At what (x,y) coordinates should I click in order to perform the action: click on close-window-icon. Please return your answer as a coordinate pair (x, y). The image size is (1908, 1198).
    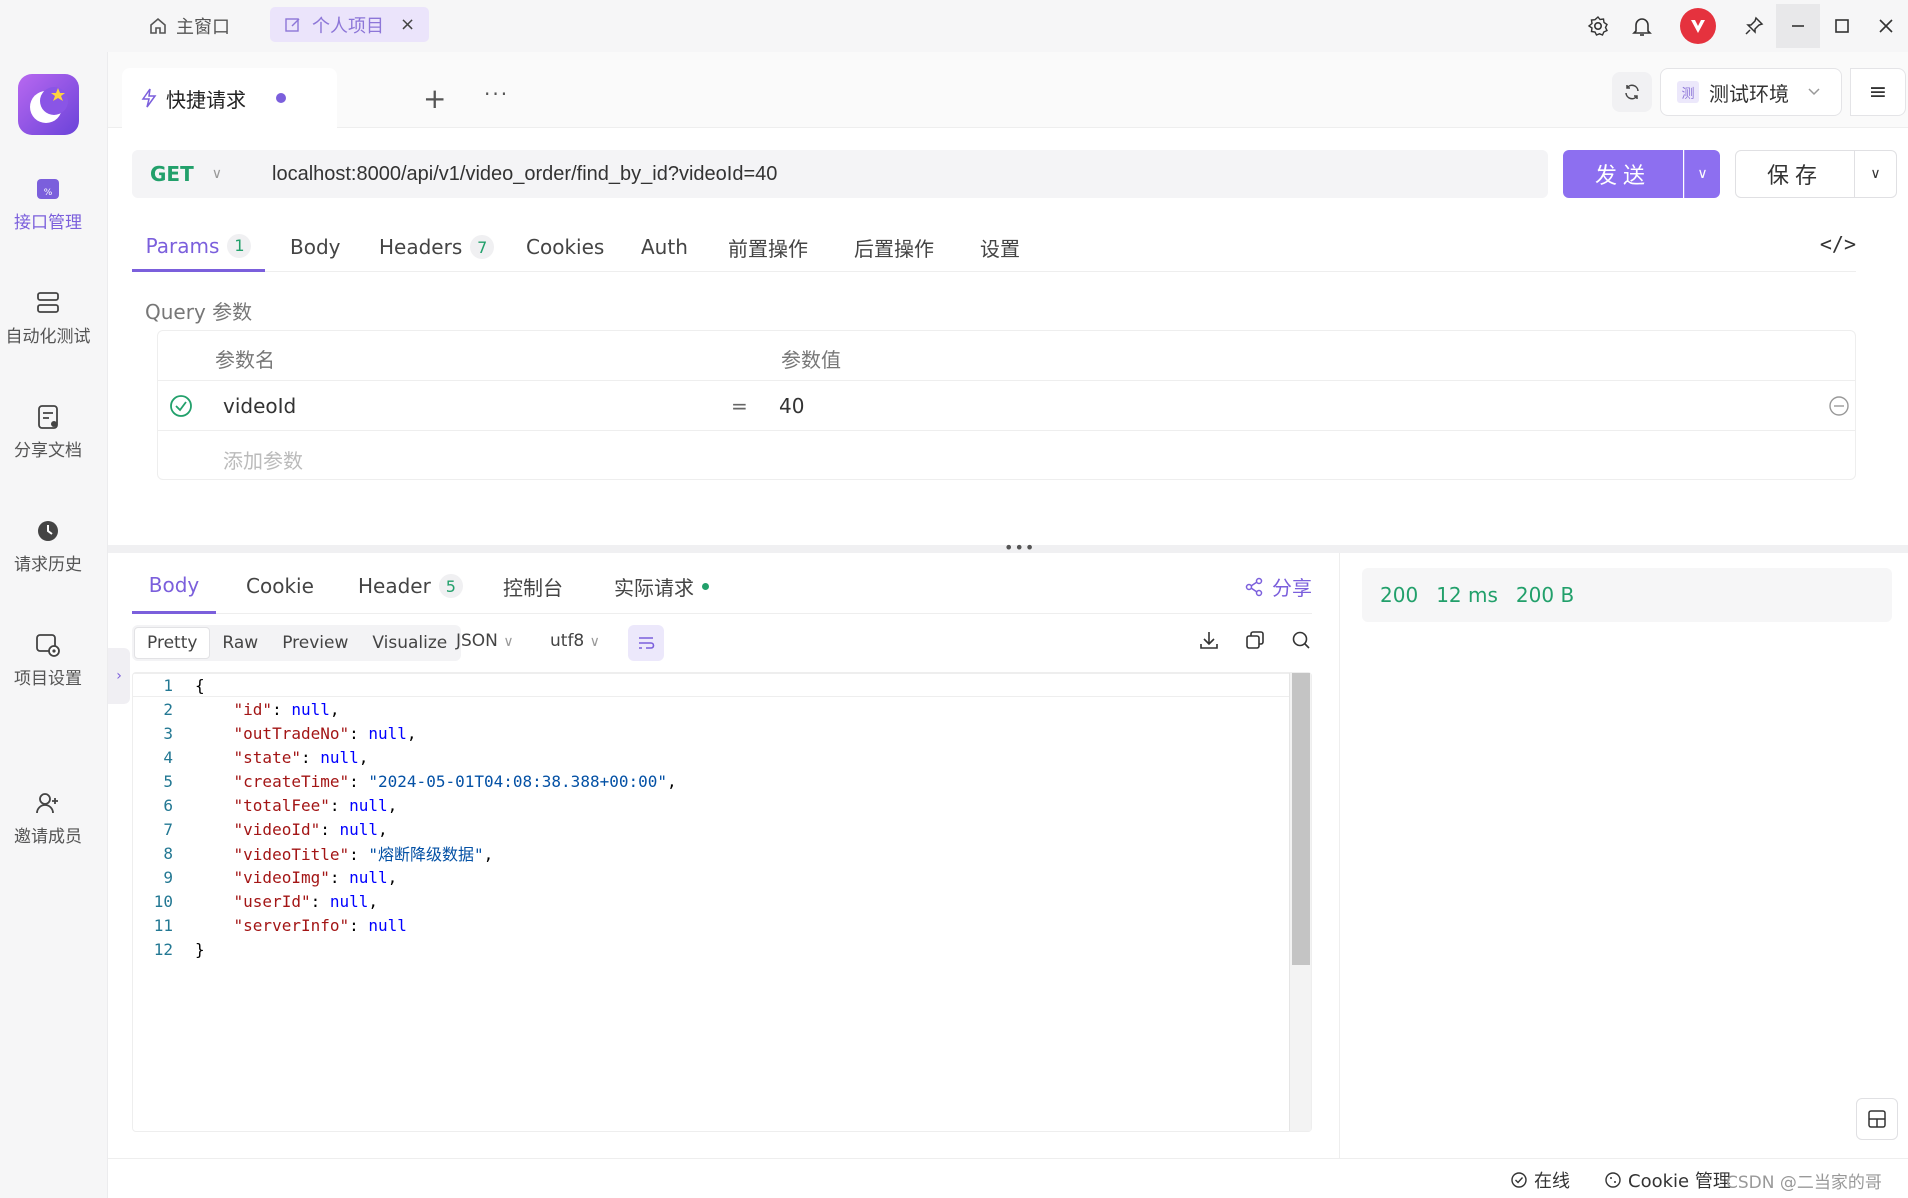
    Looking at the image, I should click on (1886, 26).